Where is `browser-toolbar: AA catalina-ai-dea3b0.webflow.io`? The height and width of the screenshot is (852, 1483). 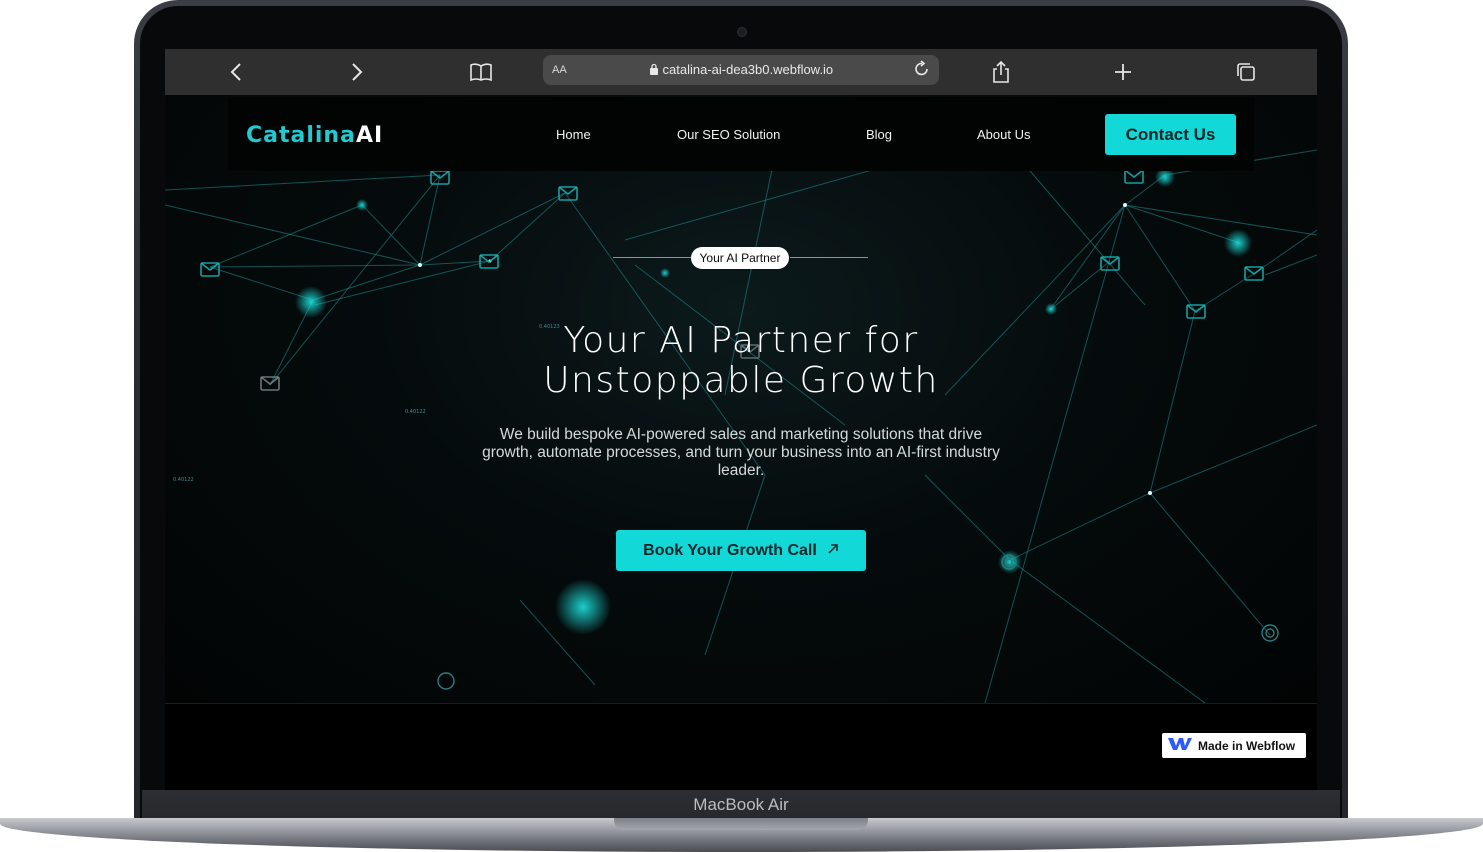 browser-toolbar: AA catalina-ai-dea3b0.webflow.io is located at coordinates (741, 72).